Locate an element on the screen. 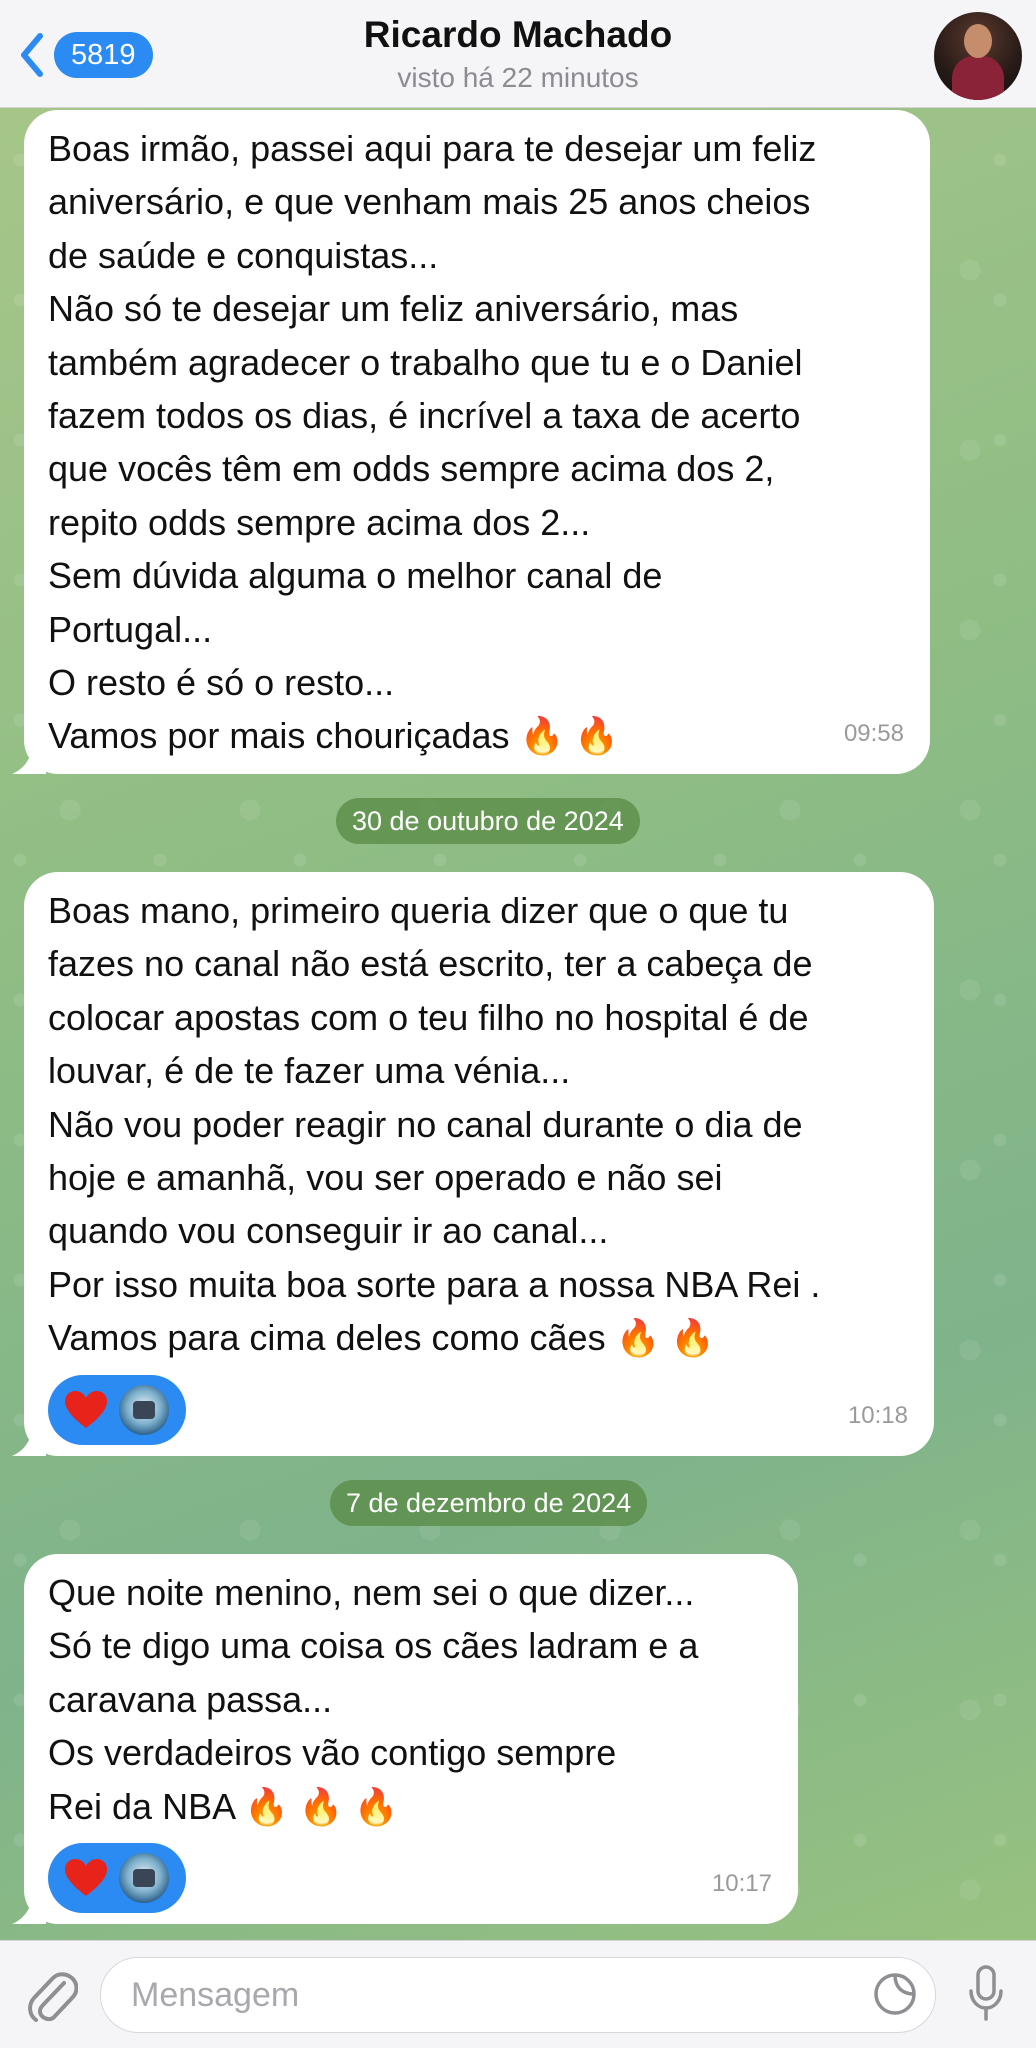 The image size is (1036, 2048). sticker-icon is located at coordinates (895, 1994).